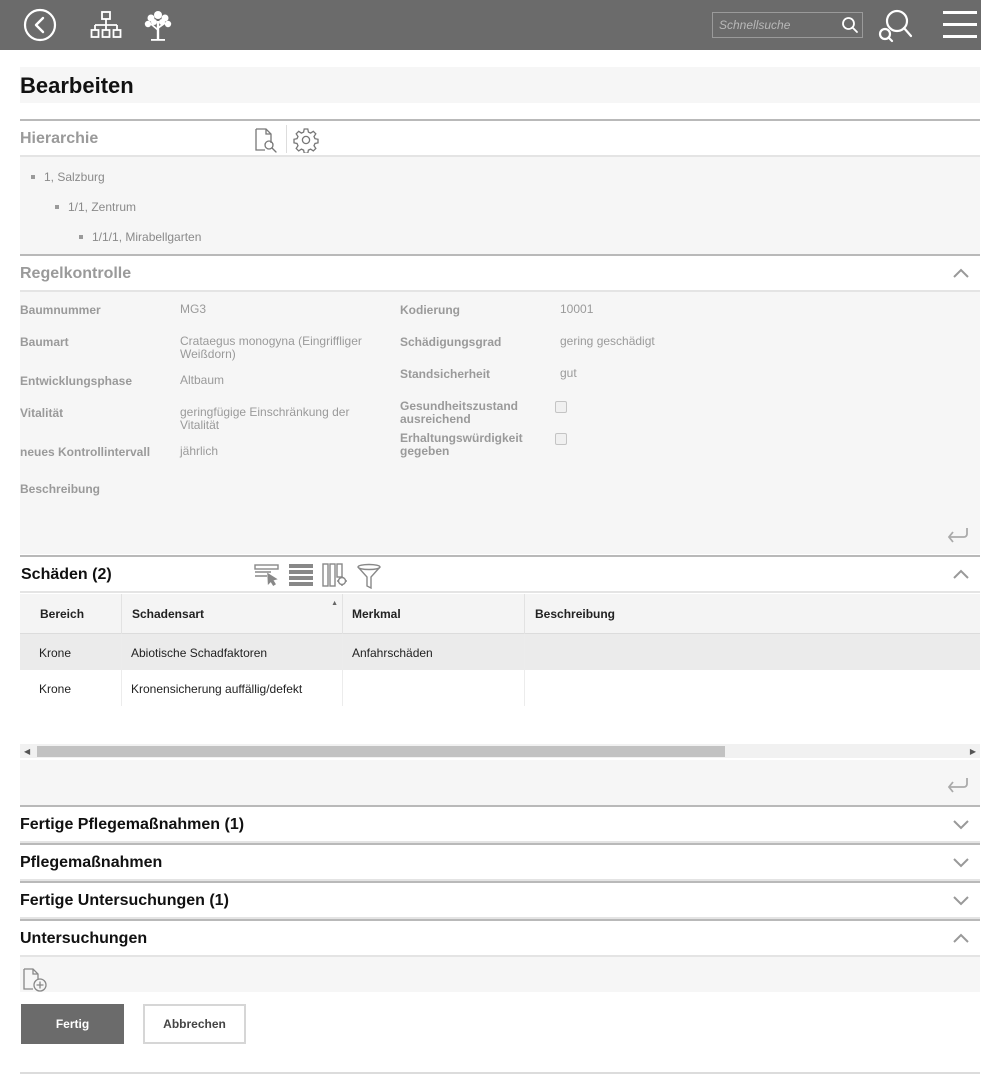 The image size is (981, 1078). Describe the element at coordinates (77, 85) in the screenshot. I see `page-title: Bearbeiten` at that location.